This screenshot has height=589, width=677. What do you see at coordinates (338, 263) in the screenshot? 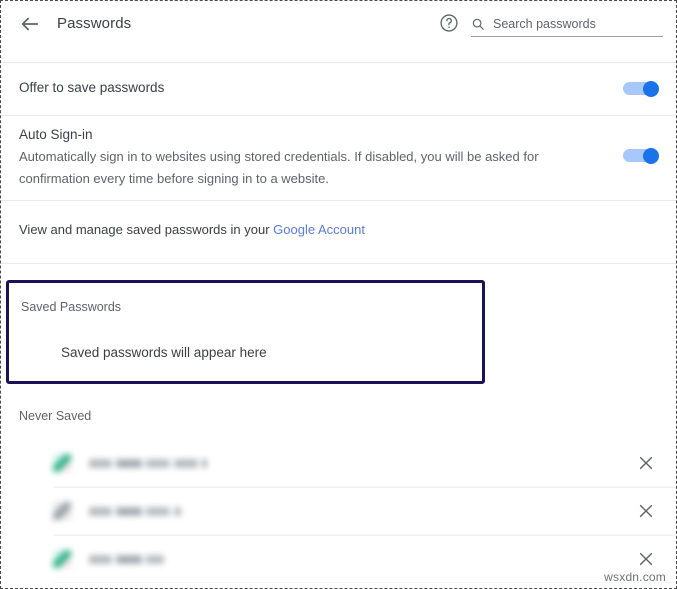
I see `divider-manage-saved` at bounding box center [338, 263].